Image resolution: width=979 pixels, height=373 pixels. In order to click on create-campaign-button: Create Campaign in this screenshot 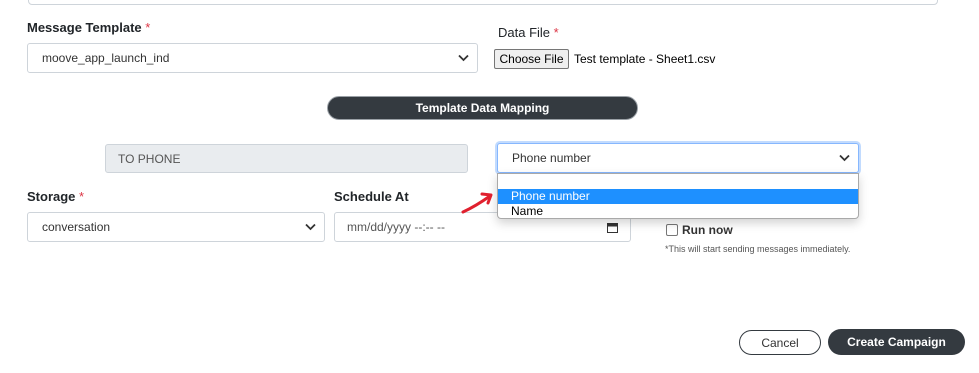, I will do `click(896, 342)`.